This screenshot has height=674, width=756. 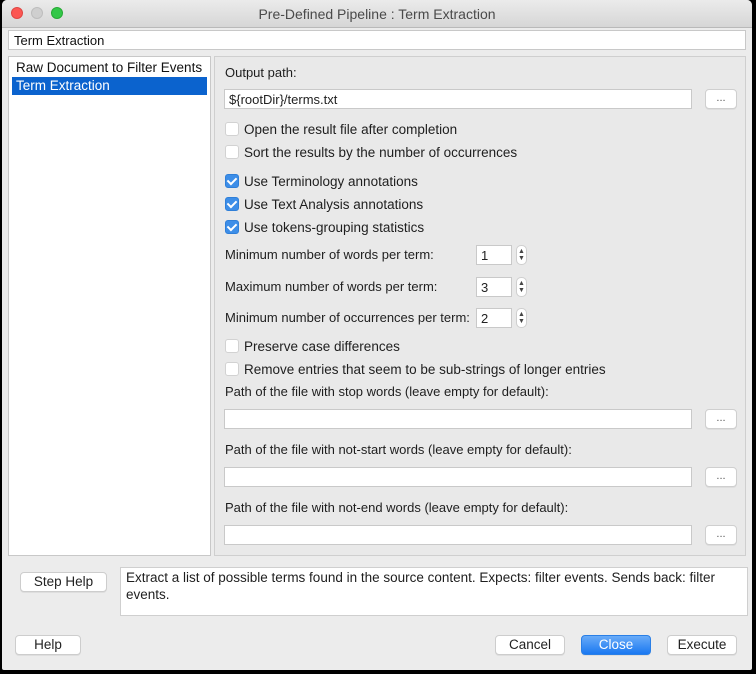 What do you see at coordinates (377, 40) in the screenshot?
I see `pipeline-name-field: Term Extraction` at bounding box center [377, 40].